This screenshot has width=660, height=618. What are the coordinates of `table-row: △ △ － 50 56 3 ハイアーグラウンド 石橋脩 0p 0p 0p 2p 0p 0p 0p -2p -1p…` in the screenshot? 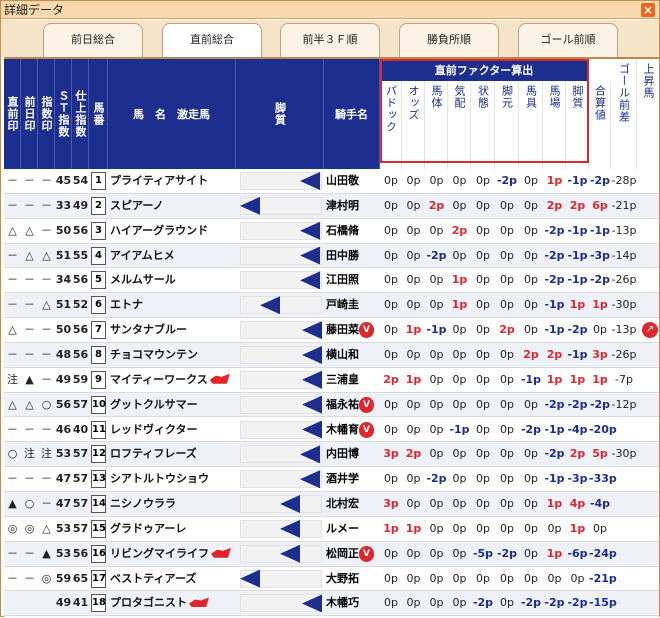 It's located at (331, 231).